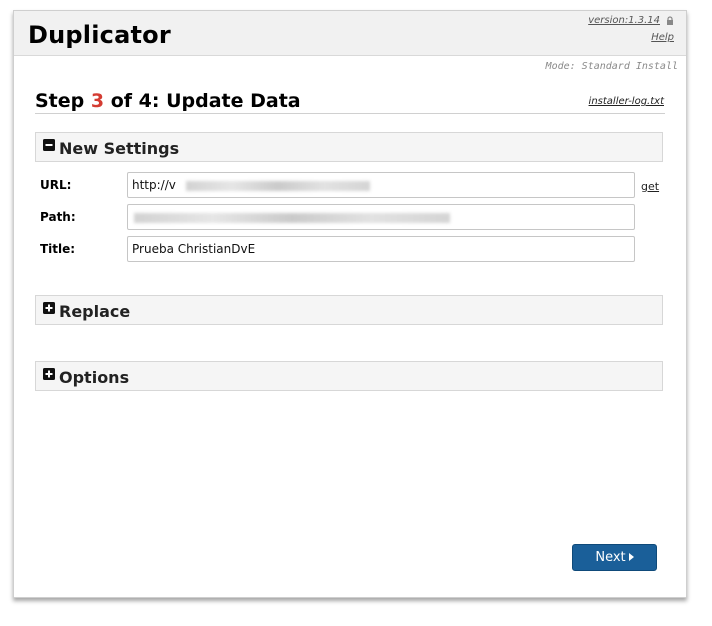  What do you see at coordinates (95, 311) in the screenshot?
I see `section-label: Replace` at bounding box center [95, 311].